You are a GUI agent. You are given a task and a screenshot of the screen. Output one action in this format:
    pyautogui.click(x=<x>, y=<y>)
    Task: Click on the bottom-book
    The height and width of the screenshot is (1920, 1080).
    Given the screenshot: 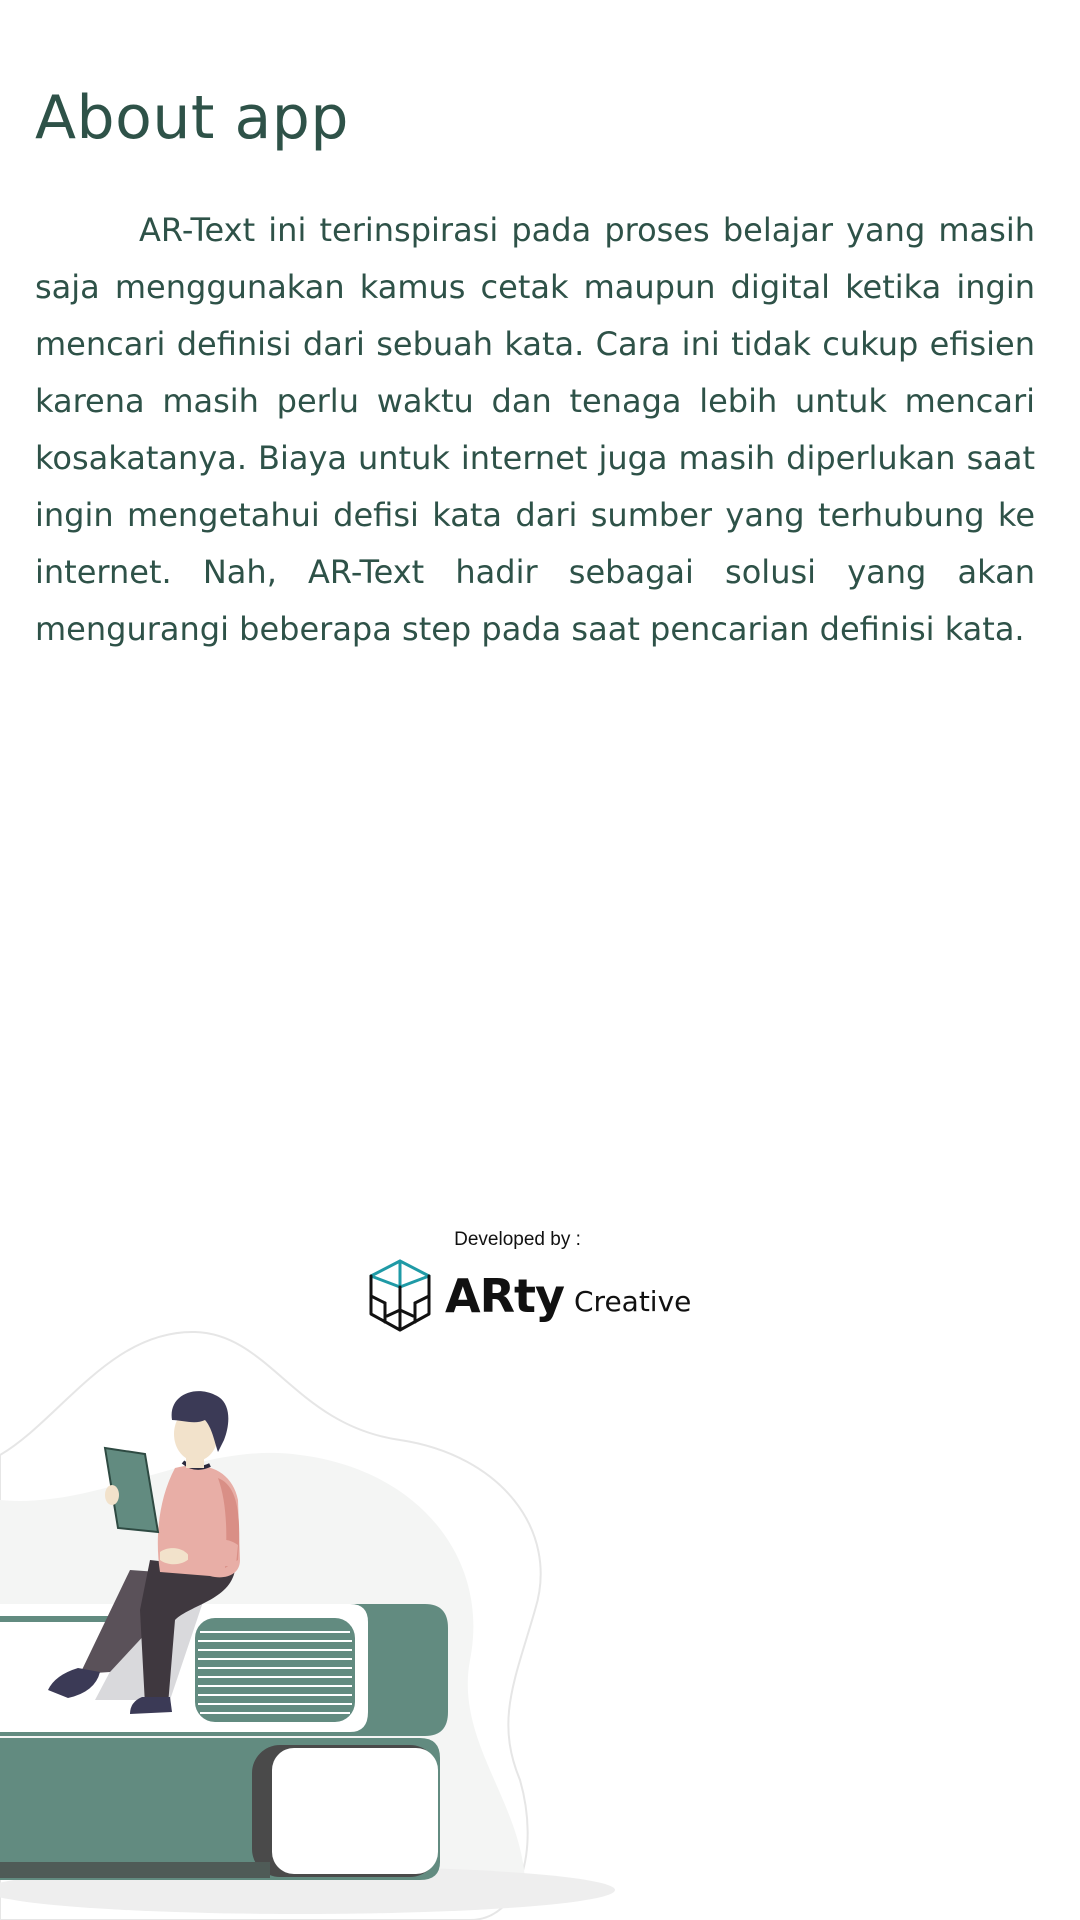 What is the action you would take?
    pyautogui.click(x=220, y=1809)
    